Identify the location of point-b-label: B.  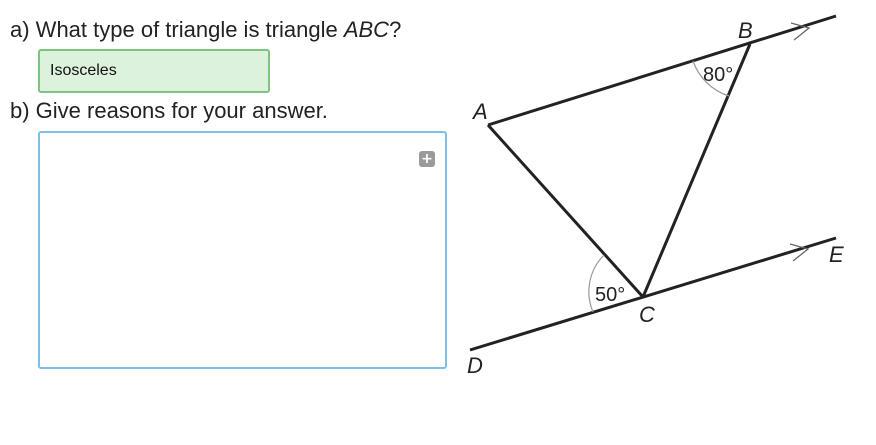
(745, 30).